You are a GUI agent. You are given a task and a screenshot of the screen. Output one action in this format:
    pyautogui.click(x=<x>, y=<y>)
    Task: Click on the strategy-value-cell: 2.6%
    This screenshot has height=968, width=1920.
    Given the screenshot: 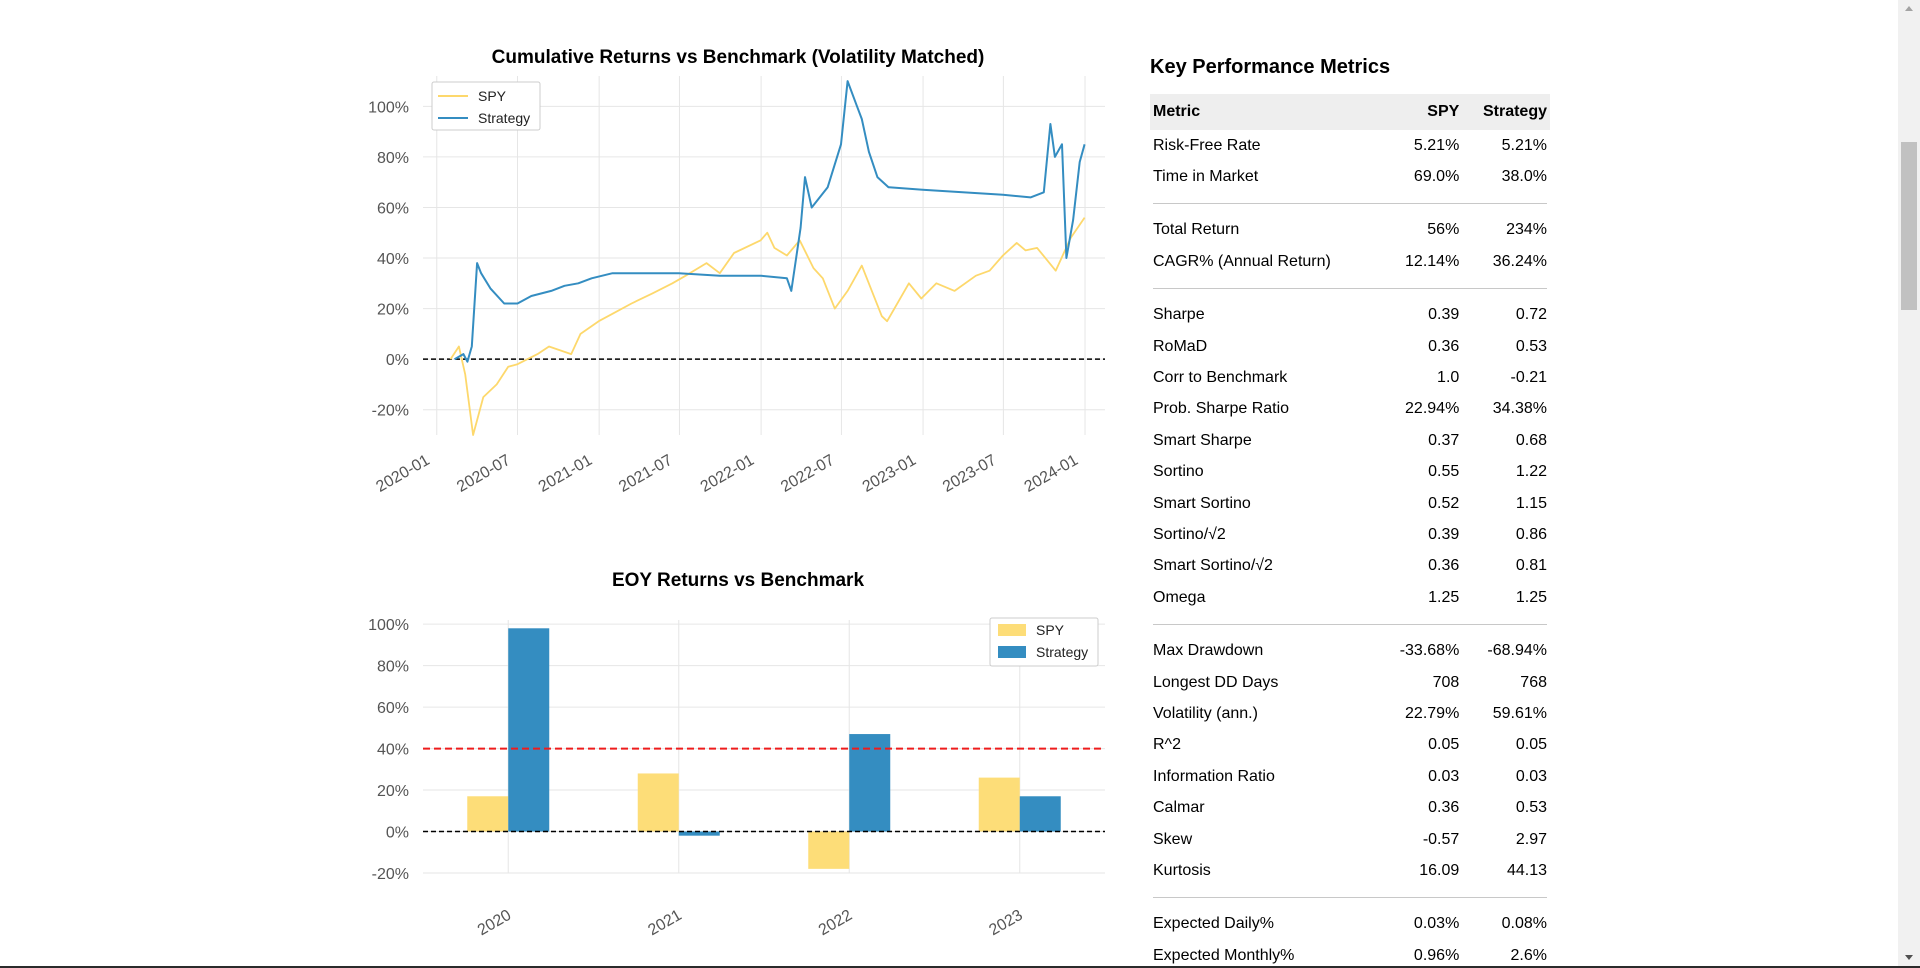 What is the action you would take?
    pyautogui.click(x=1528, y=955)
    